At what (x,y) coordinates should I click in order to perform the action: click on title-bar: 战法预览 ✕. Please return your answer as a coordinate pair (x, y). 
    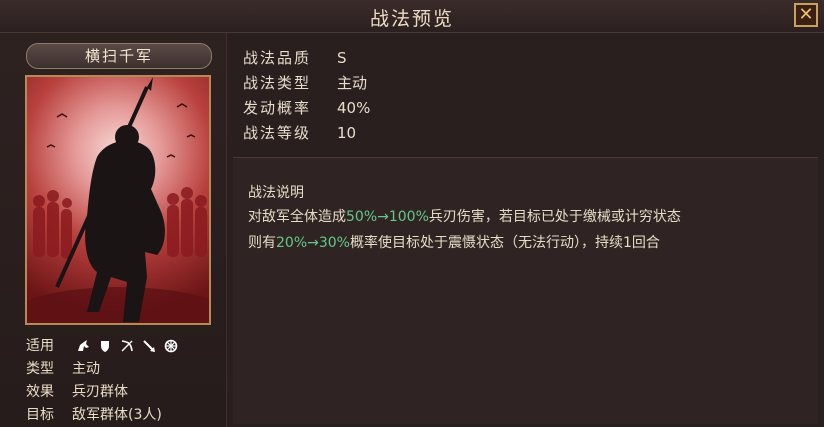
    Looking at the image, I should click on (412, 16).